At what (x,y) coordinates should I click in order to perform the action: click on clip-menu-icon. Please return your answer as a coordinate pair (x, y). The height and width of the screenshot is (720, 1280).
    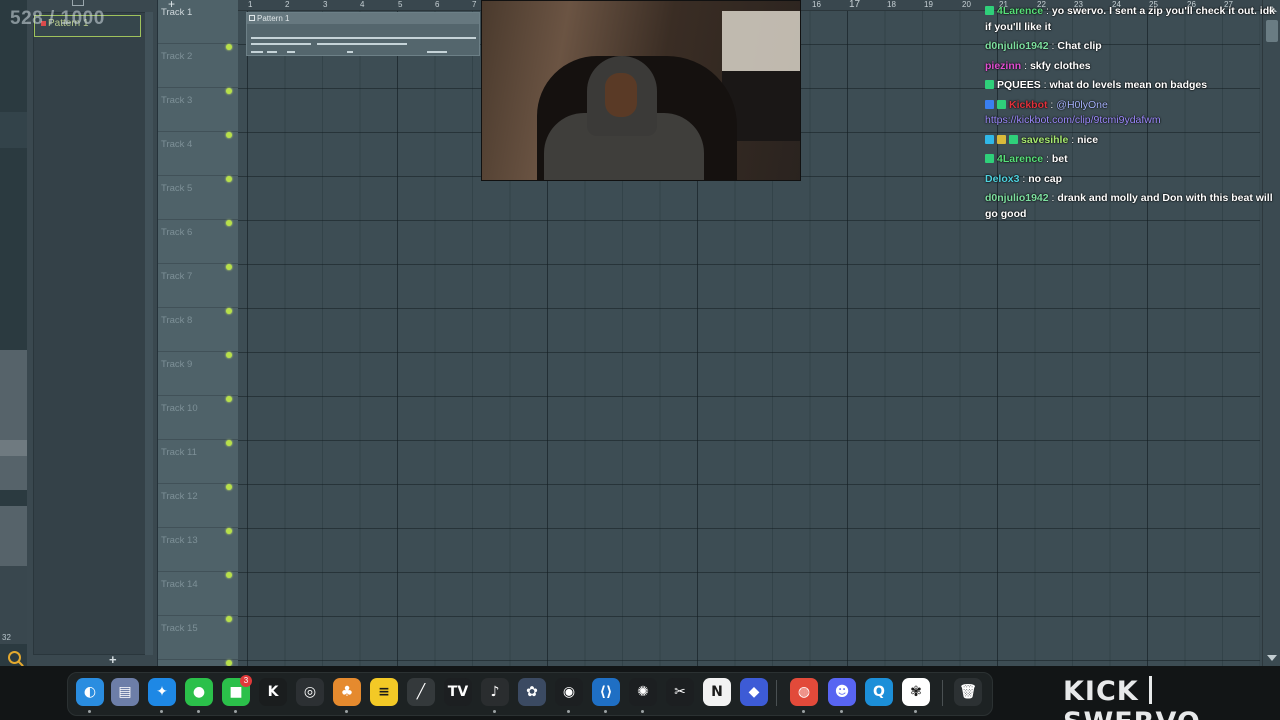
    Looking at the image, I should click on (252, 18).